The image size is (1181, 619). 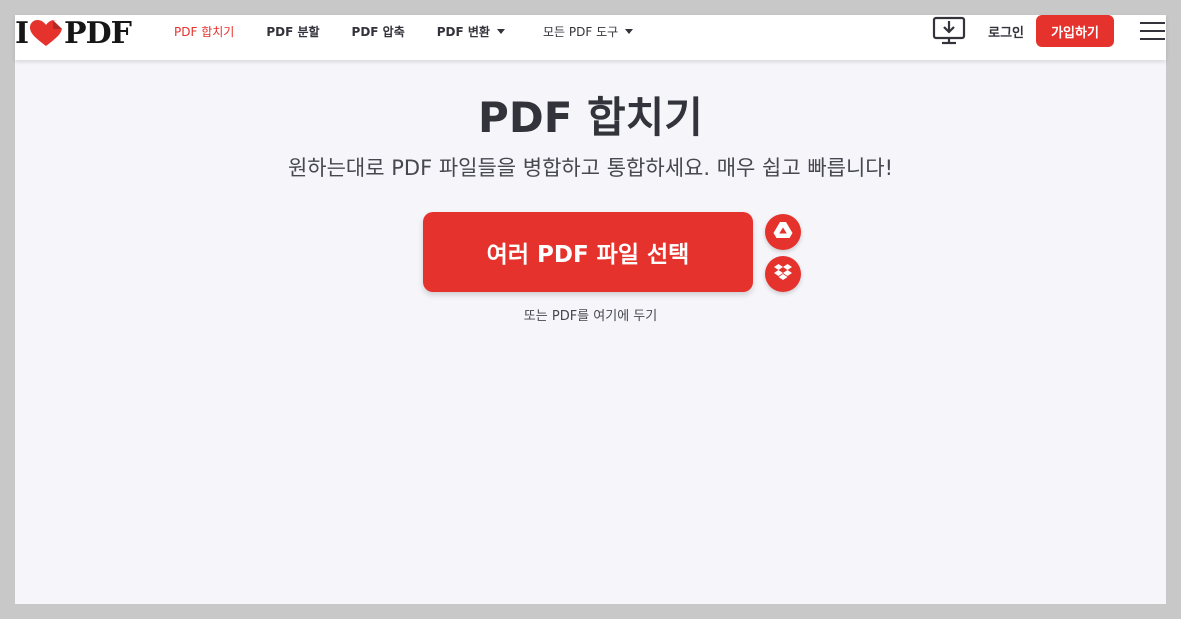 I want to click on main-nav: PDF 합치기 PDF 분할 PDF 압축 PDF 변환 모든 PDF 도구, so click(x=404, y=31).